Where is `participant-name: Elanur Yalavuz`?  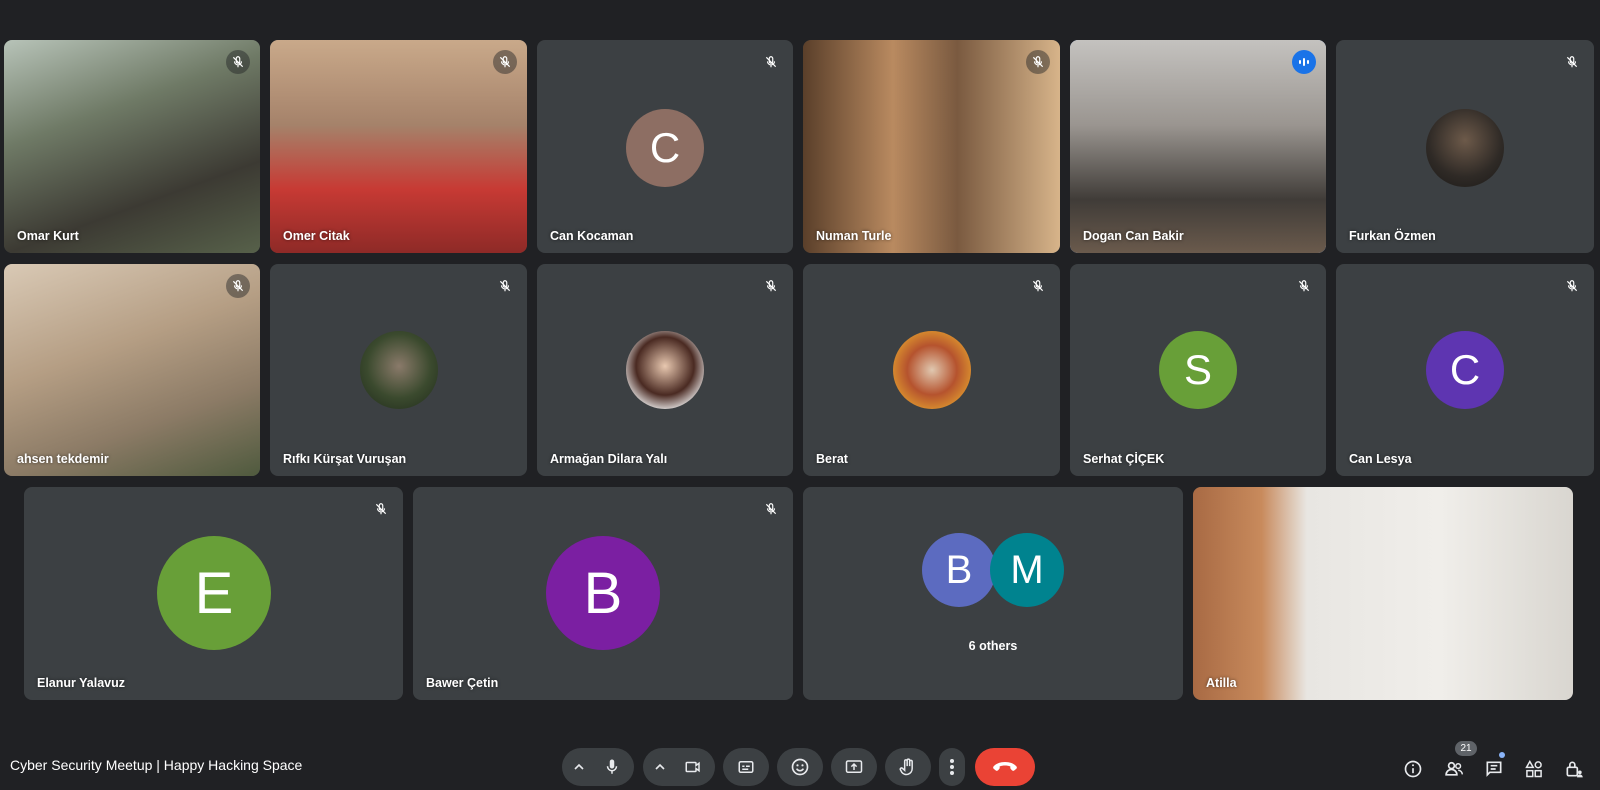 participant-name: Elanur Yalavuz is located at coordinates (81, 683).